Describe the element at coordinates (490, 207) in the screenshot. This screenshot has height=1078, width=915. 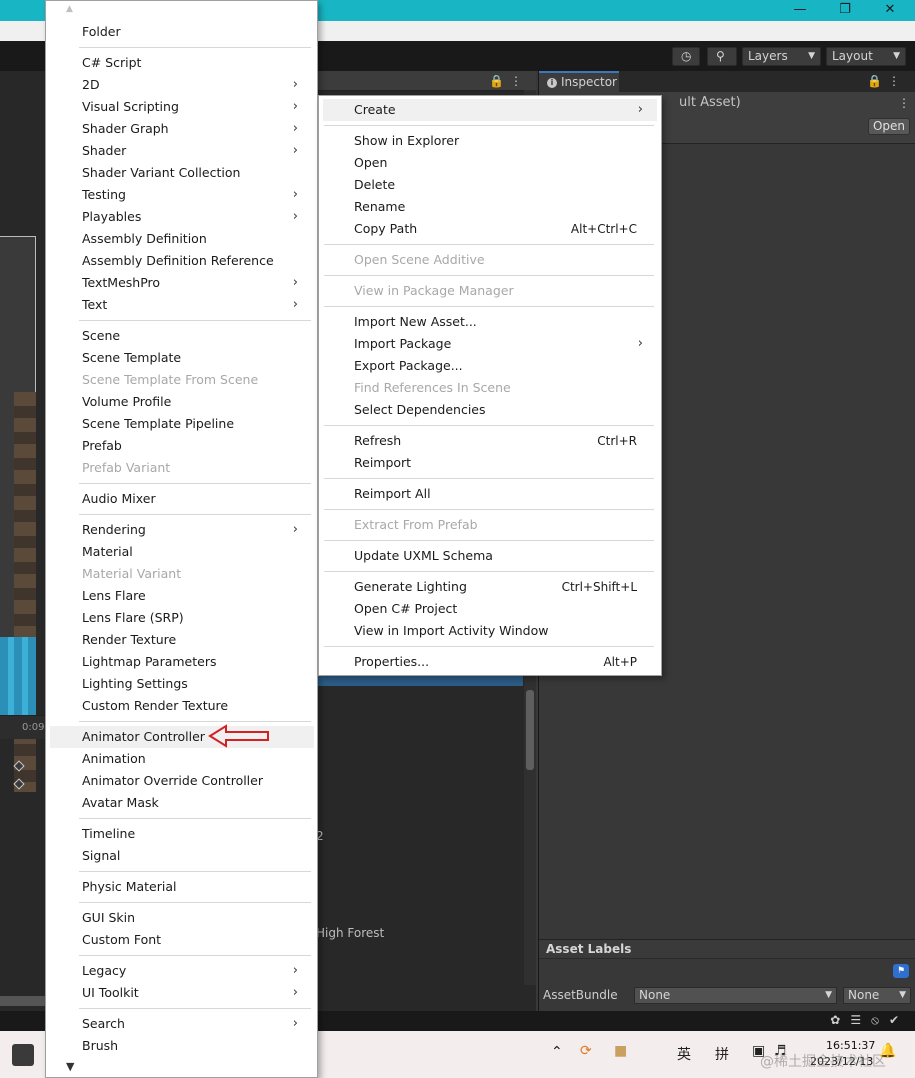
I see `context-menu-item-rename: Rename` at that location.